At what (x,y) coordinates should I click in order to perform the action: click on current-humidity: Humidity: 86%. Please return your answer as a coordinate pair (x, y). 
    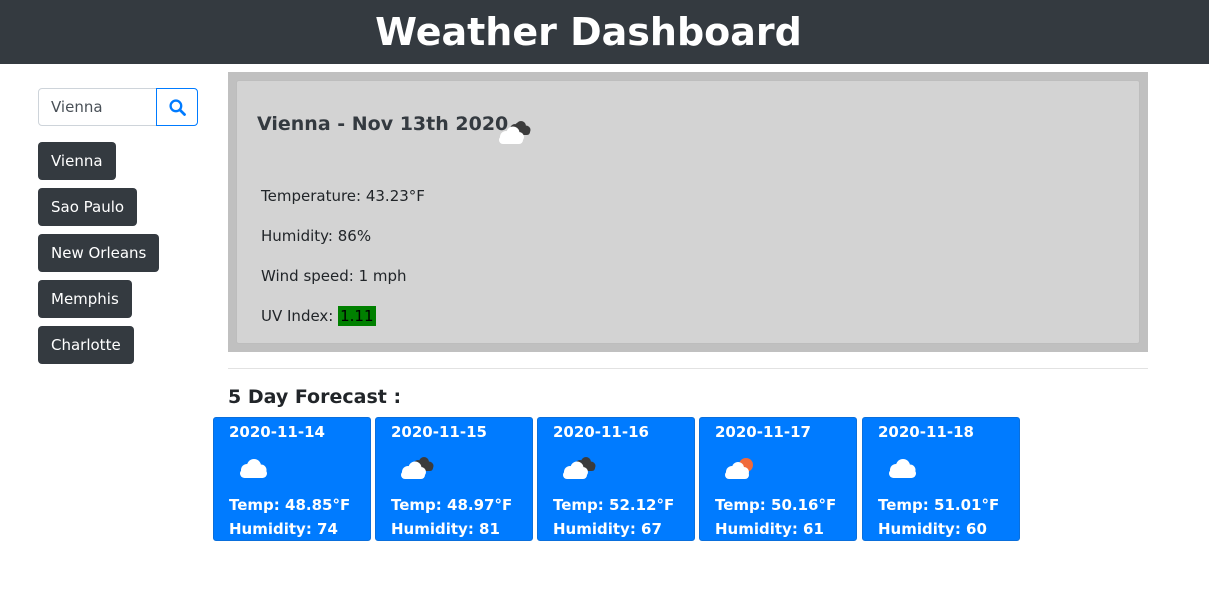
    Looking at the image, I should click on (316, 236).